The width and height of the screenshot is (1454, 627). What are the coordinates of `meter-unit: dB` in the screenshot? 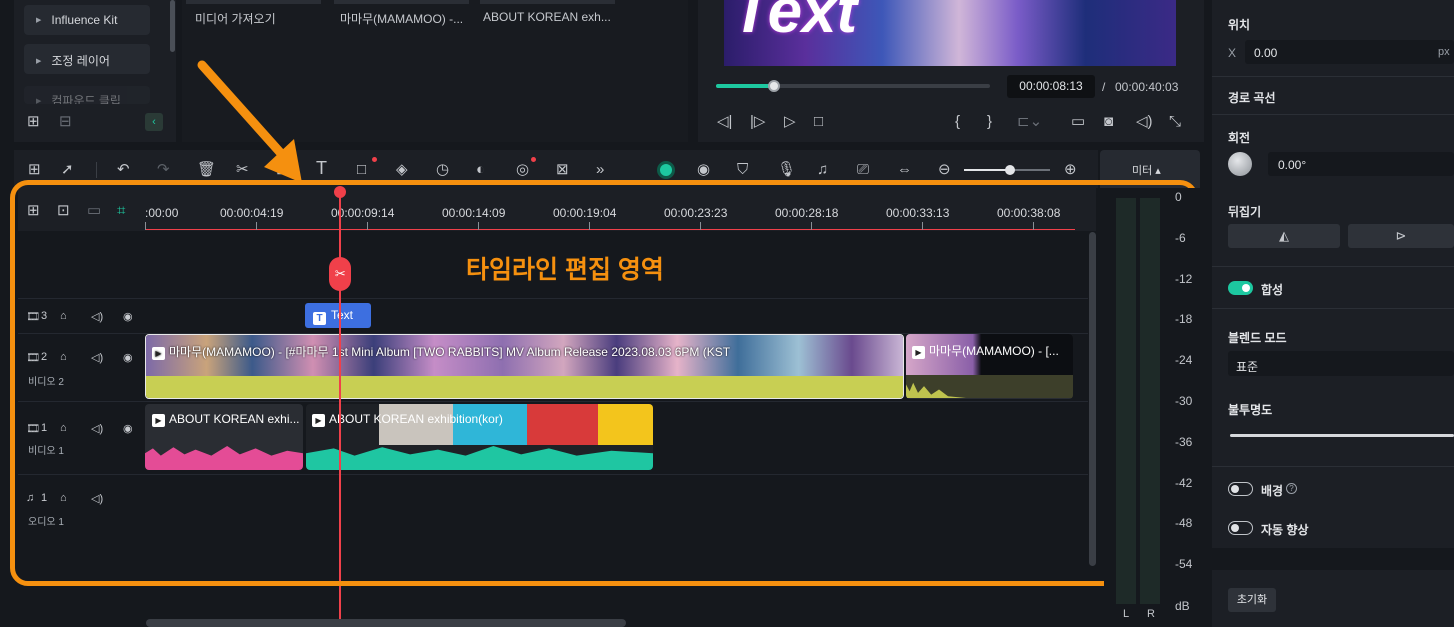 It's located at (1182, 606).